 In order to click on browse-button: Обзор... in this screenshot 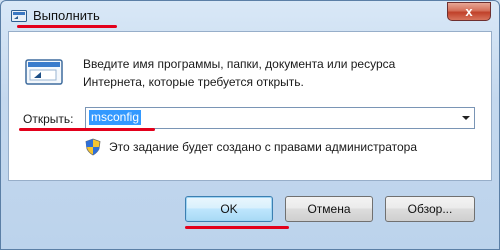, I will do `click(430, 209)`.